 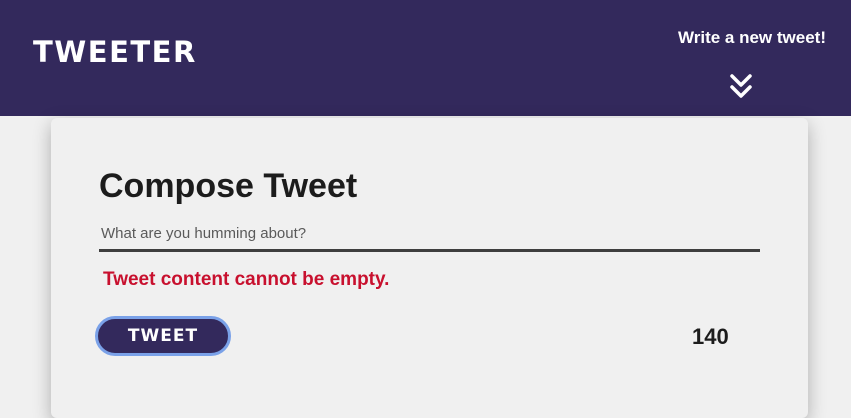 I want to click on character-counter: 140, so click(x=710, y=336).